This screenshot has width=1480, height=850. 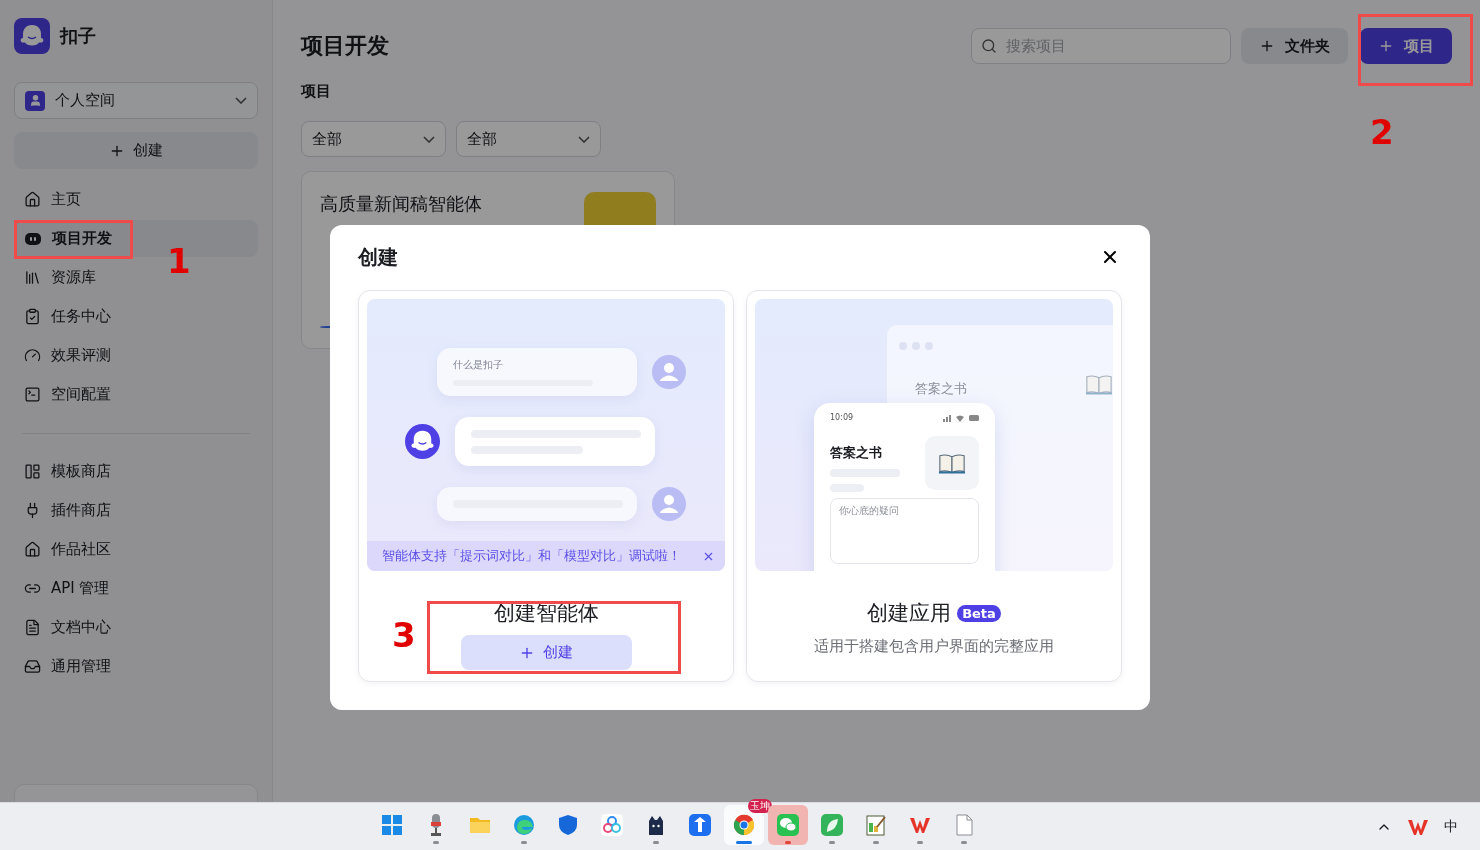 I want to click on page-title: 项目开发, so click(x=345, y=46).